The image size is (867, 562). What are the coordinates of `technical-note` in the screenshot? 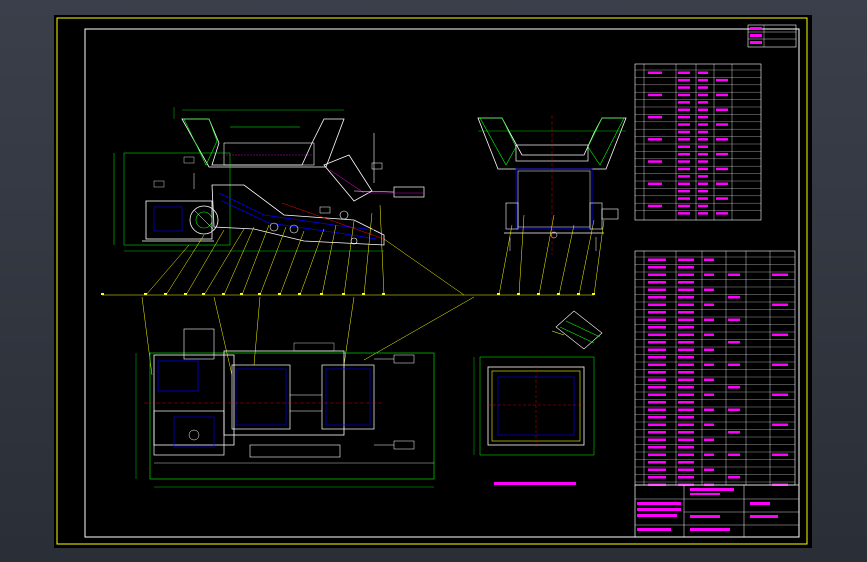 It's located at (535, 483).